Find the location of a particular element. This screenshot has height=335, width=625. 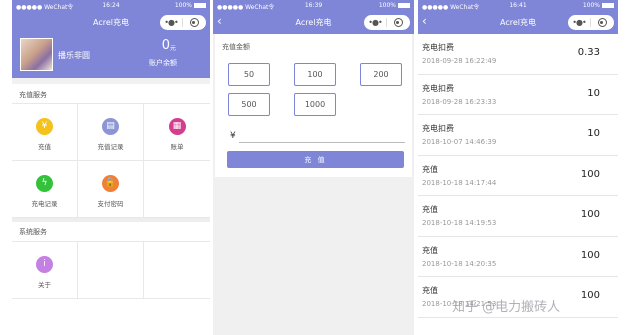

record-date: 2018-10-18 14:17:44 is located at coordinates (459, 182).